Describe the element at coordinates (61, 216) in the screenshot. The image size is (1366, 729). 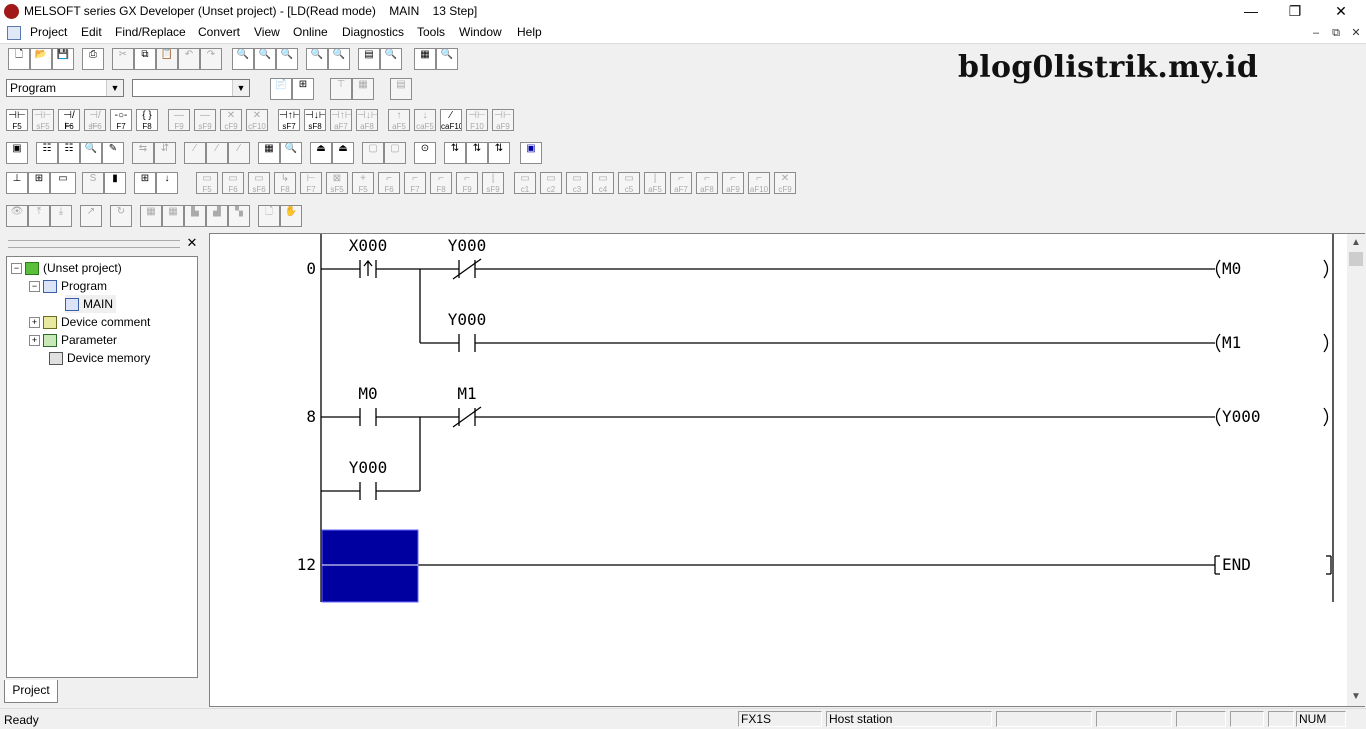
I see `find-down-icon: ⤓` at that location.